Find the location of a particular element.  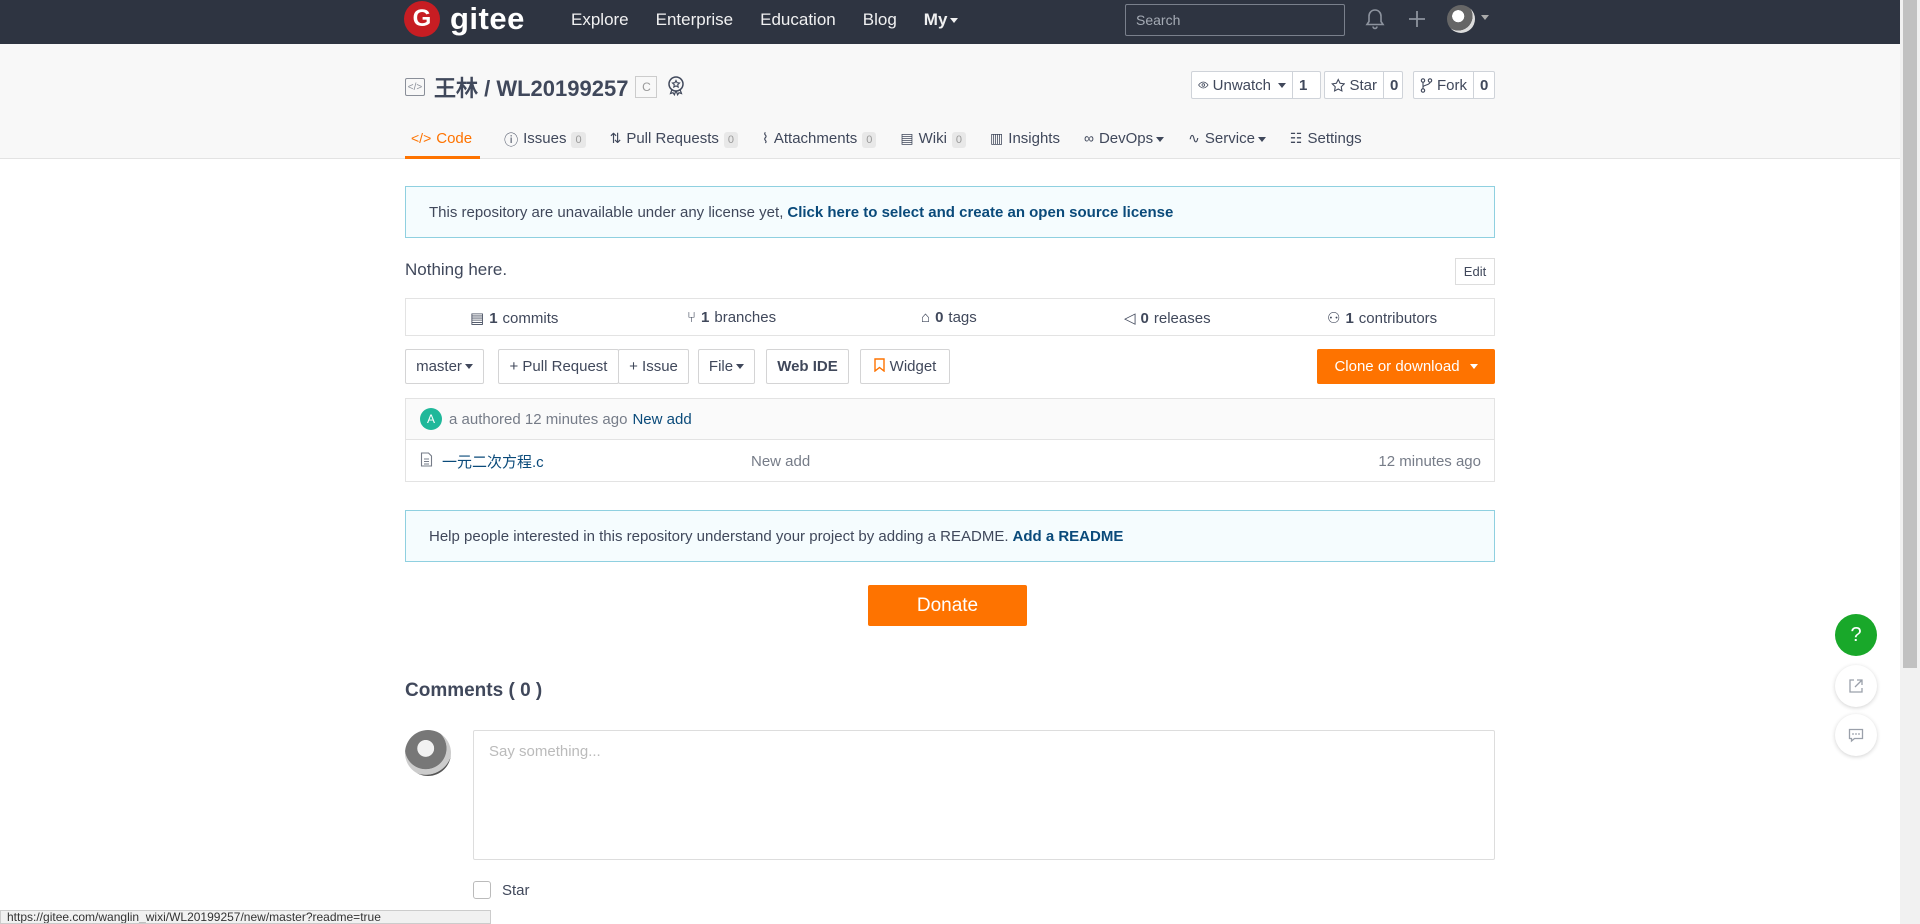

stat-releases: ◁ 0 releases is located at coordinates (1167, 318).